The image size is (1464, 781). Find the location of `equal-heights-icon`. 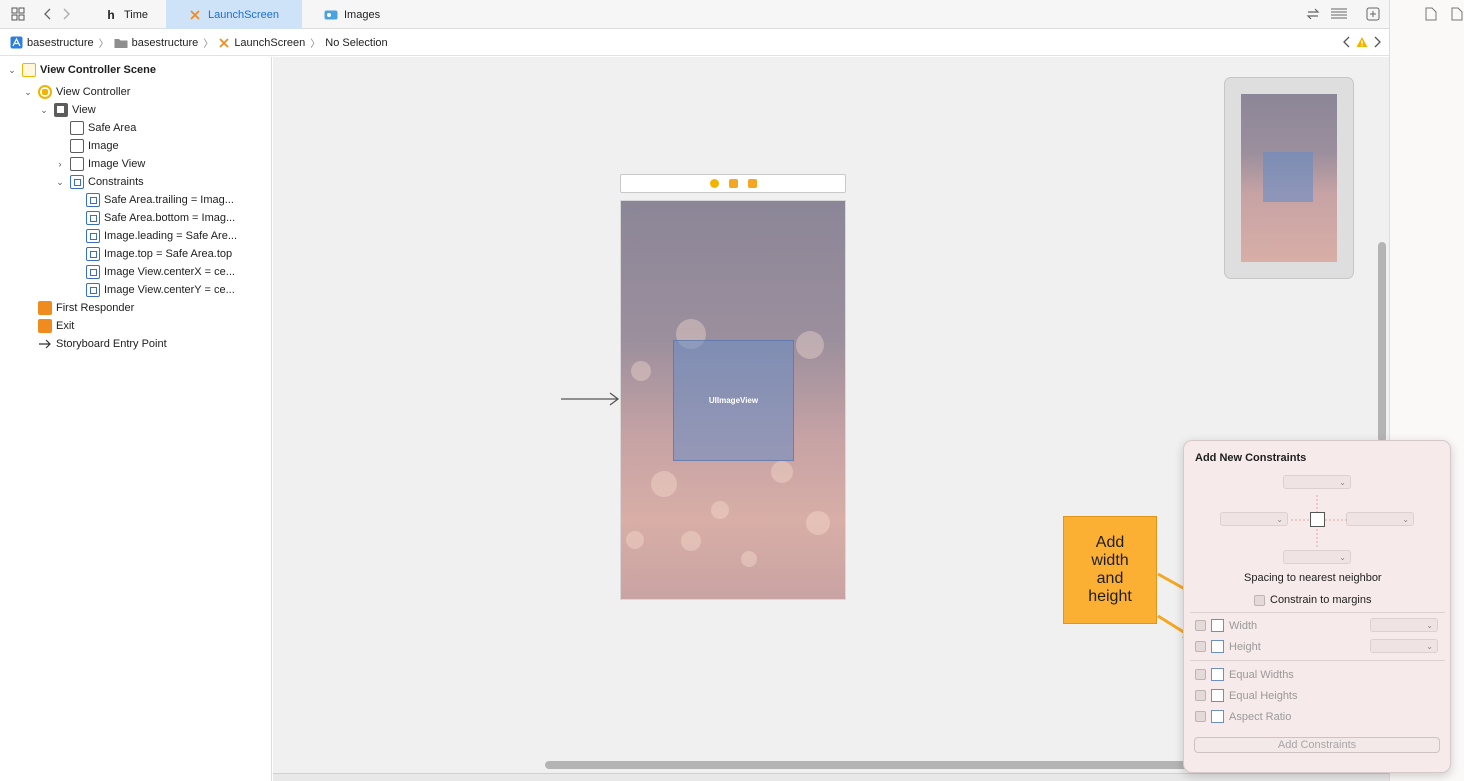

equal-heights-icon is located at coordinates (1217, 695).